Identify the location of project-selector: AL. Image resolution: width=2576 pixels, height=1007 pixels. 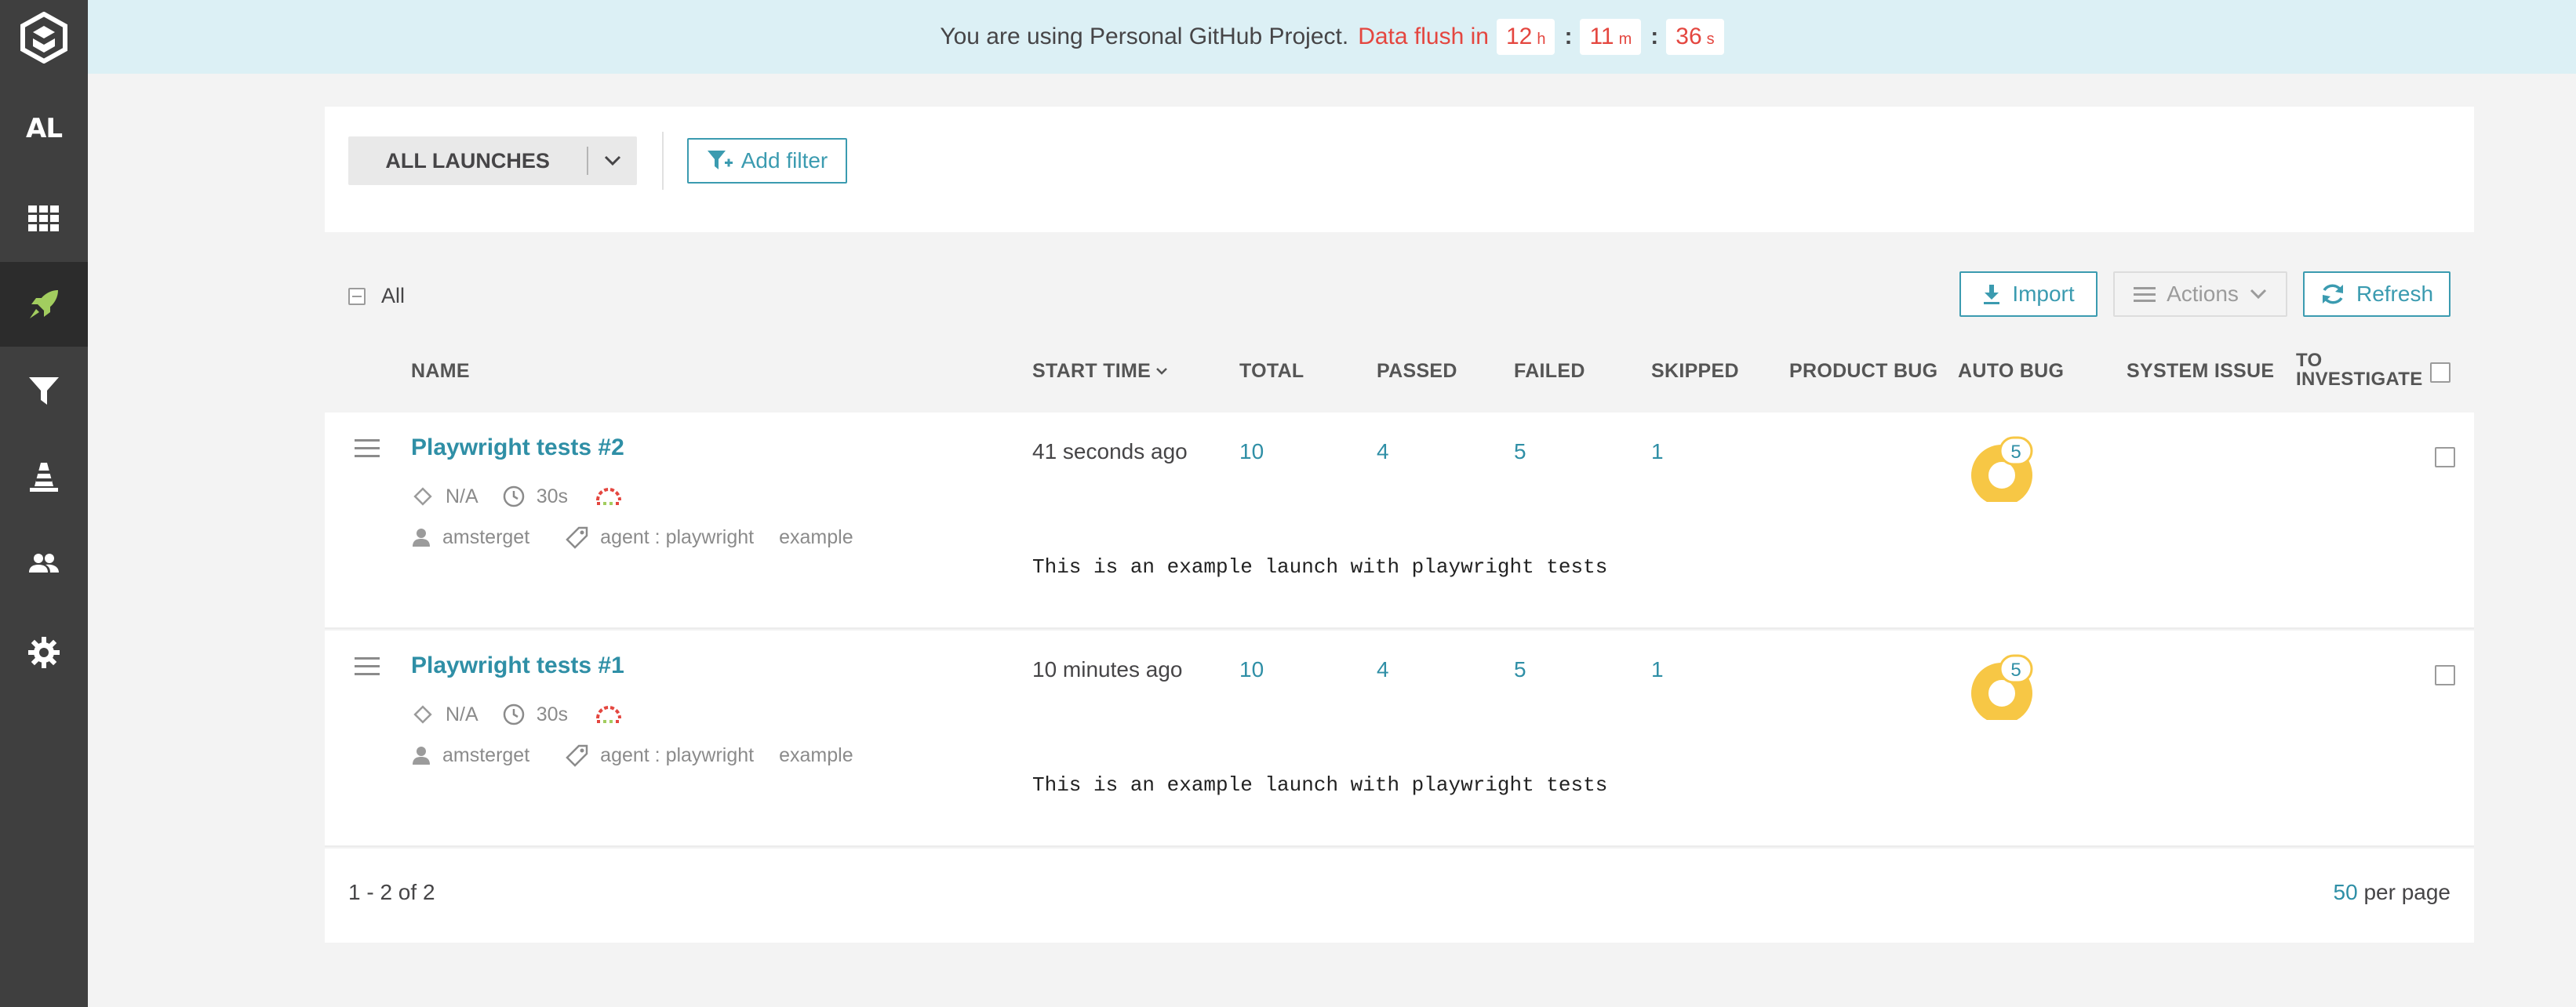
(44, 128).